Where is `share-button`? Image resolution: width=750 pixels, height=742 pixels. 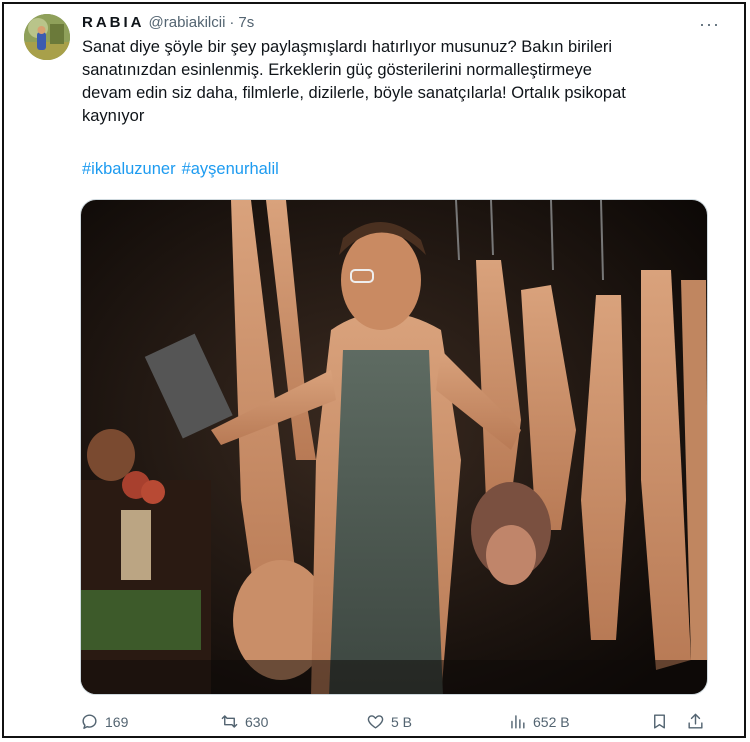 share-button is located at coordinates (695, 721).